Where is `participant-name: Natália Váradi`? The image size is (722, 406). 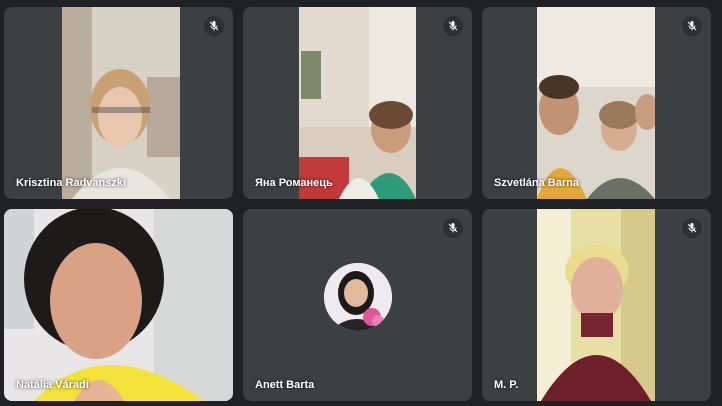
participant-name: Natália Váradi is located at coordinates (52, 385).